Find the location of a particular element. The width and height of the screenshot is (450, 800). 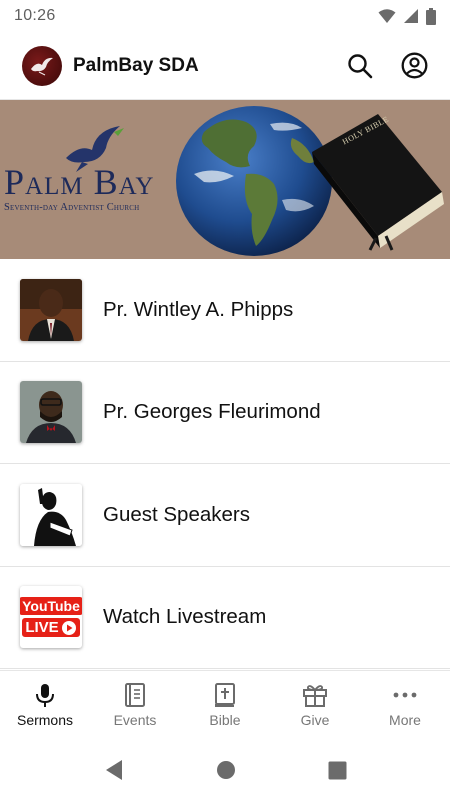

account-button is located at coordinates (414, 66).